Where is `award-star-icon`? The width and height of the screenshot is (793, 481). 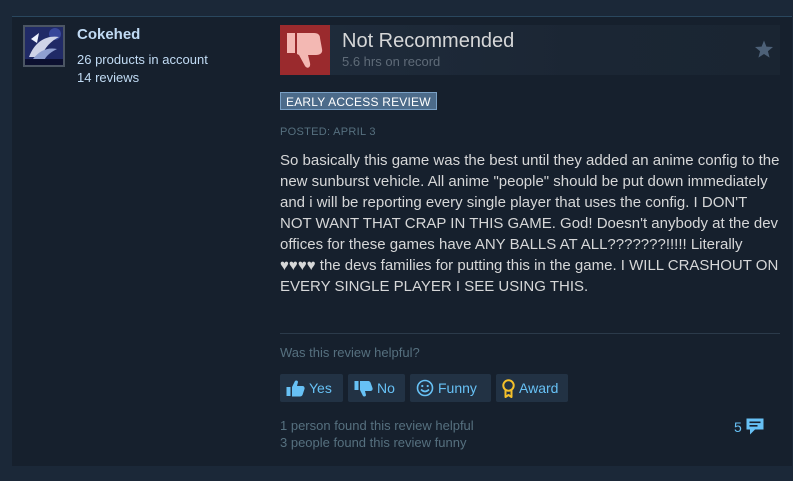 award-star-icon is located at coordinates (764, 52).